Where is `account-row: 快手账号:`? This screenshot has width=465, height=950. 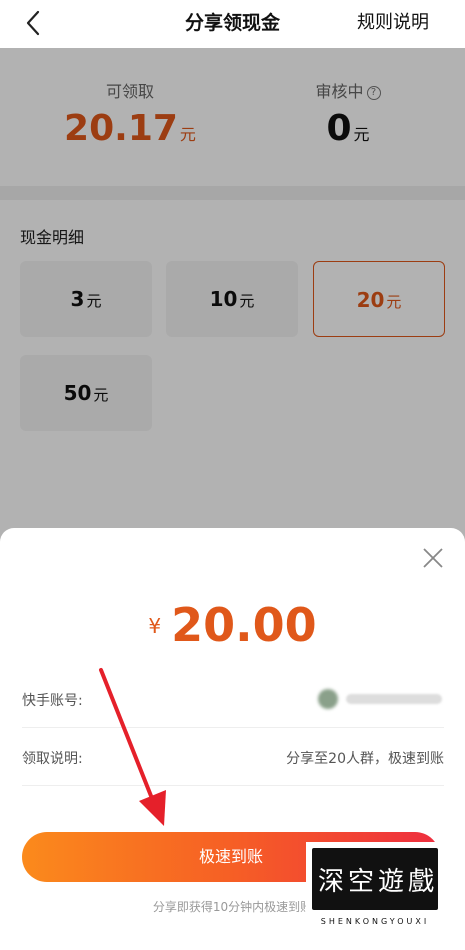
account-row: 快手账号: is located at coordinates (233, 700).